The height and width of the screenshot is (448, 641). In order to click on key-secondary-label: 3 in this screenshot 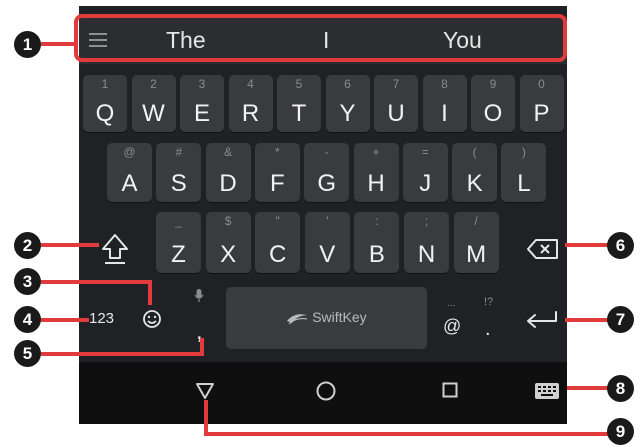, I will do `click(202, 84)`.